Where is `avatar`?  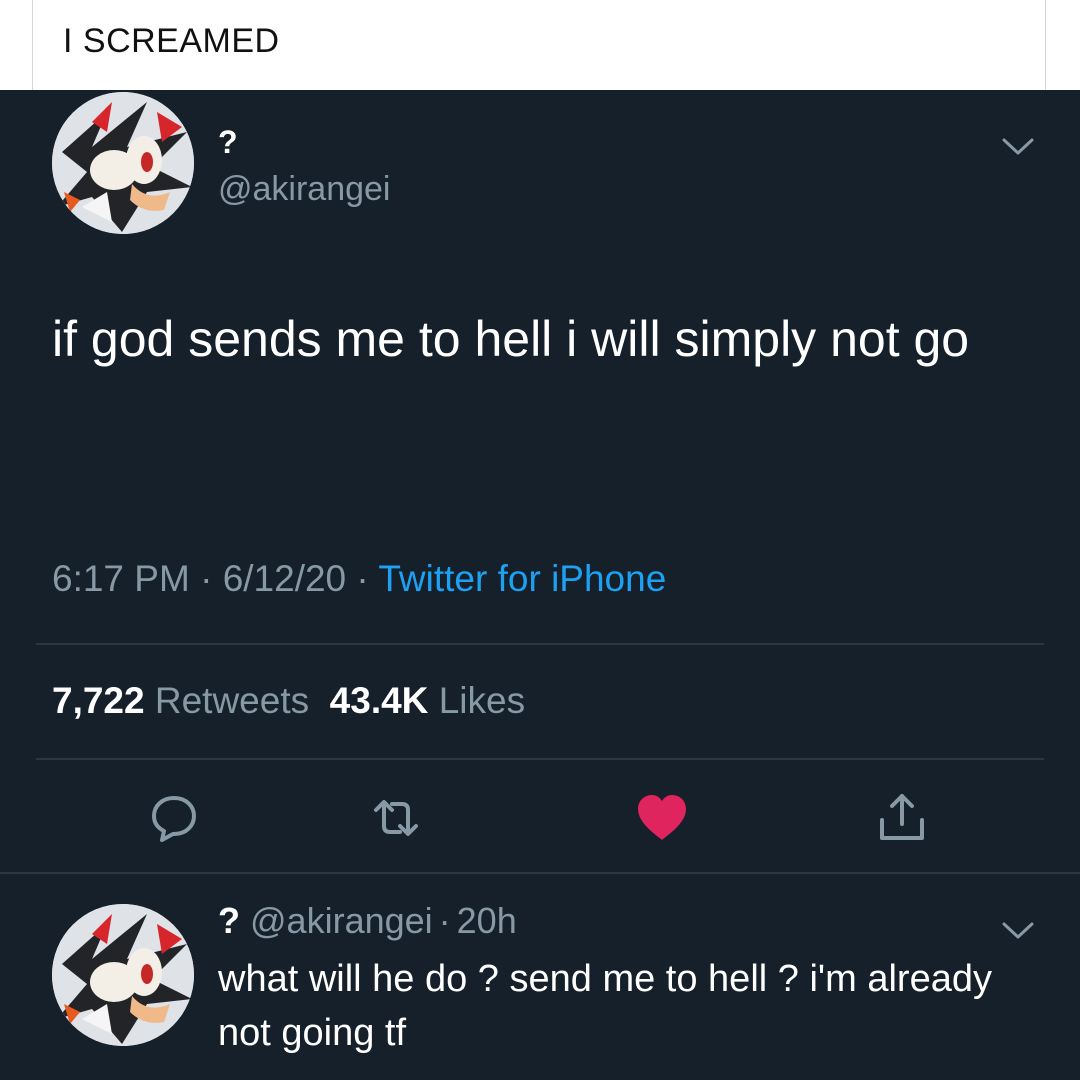 avatar is located at coordinates (123, 163).